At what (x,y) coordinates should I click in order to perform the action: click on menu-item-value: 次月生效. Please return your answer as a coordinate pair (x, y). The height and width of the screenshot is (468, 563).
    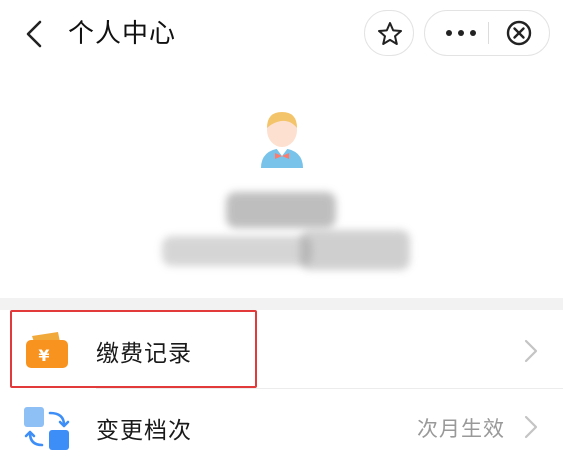
    Looking at the image, I should click on (461, 429).